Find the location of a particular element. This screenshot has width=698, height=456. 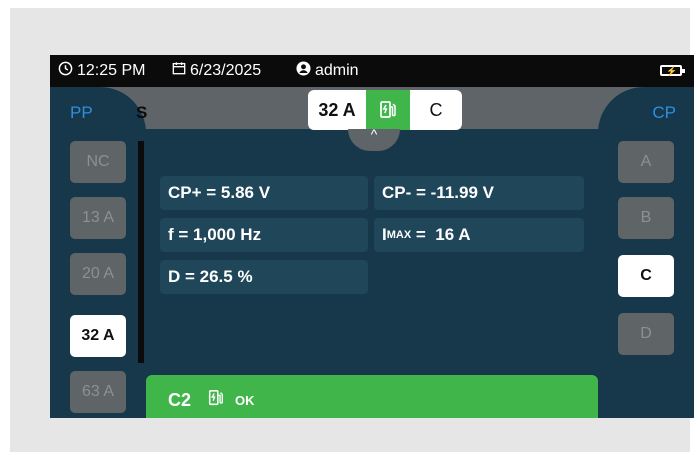

cp-panel is located at coordinates (646, 252).